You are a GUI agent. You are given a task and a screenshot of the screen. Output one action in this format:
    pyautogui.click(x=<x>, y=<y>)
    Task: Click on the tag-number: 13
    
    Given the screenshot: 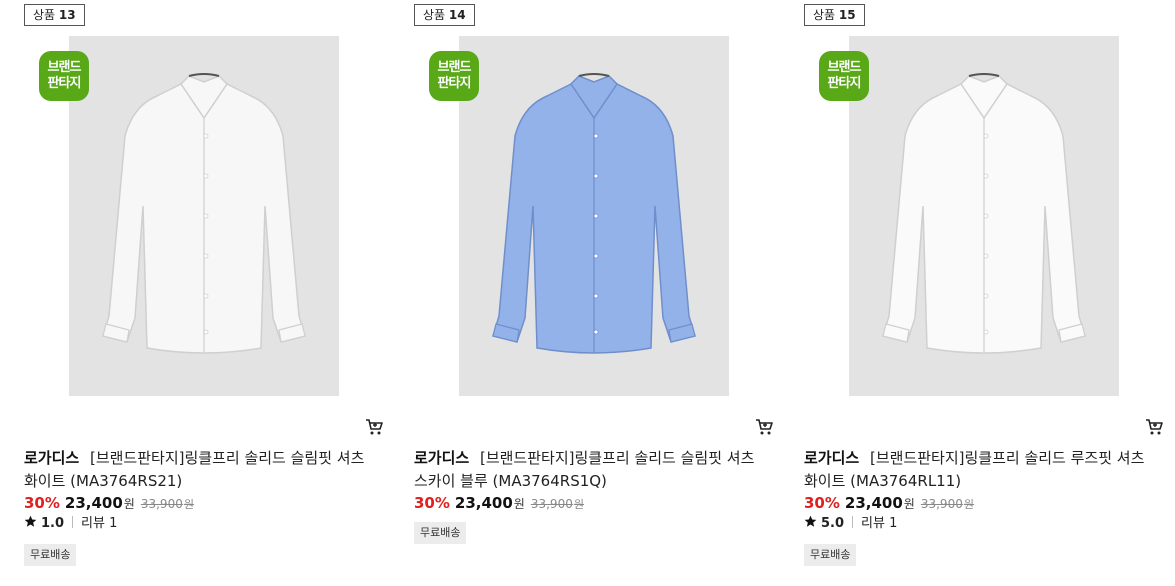 What is the action you would take?
    pyautogui.click(x=67, y=15)
    